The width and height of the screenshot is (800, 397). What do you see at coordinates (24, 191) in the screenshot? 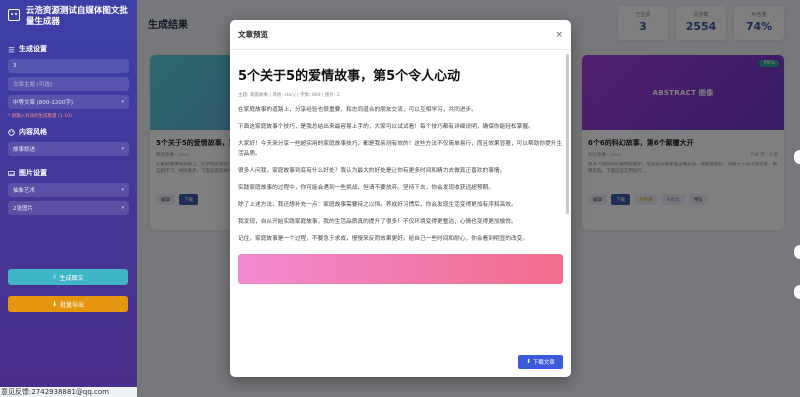
I see `image-style-value: 抽象艺术` at bounding box center [24, 191].